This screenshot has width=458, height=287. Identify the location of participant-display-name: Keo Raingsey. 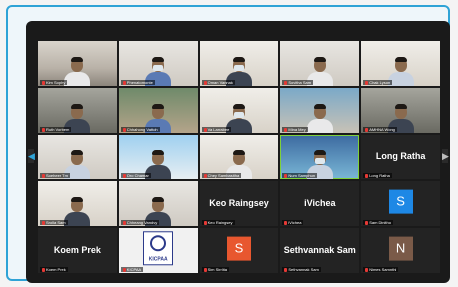
(239, 202).